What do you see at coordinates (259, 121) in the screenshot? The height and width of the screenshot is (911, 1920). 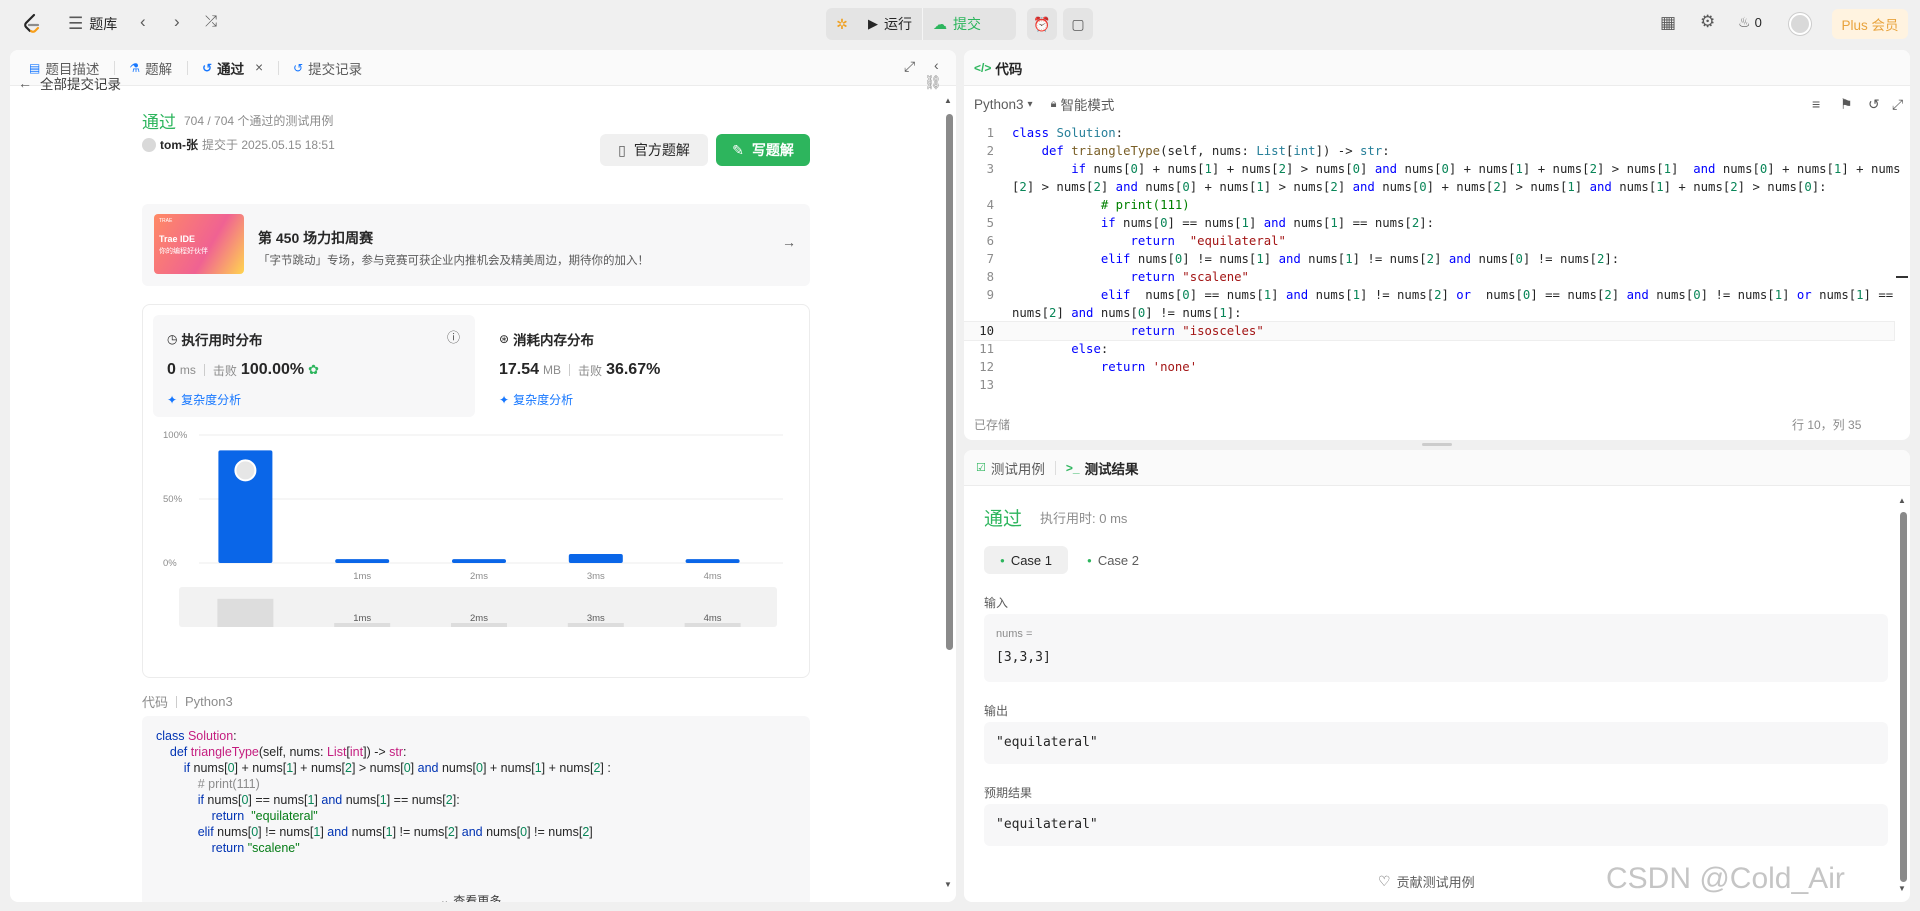 I see `testcases-passed: 704 / 704 个通过的测试用例` at bounding box center [259, 121].